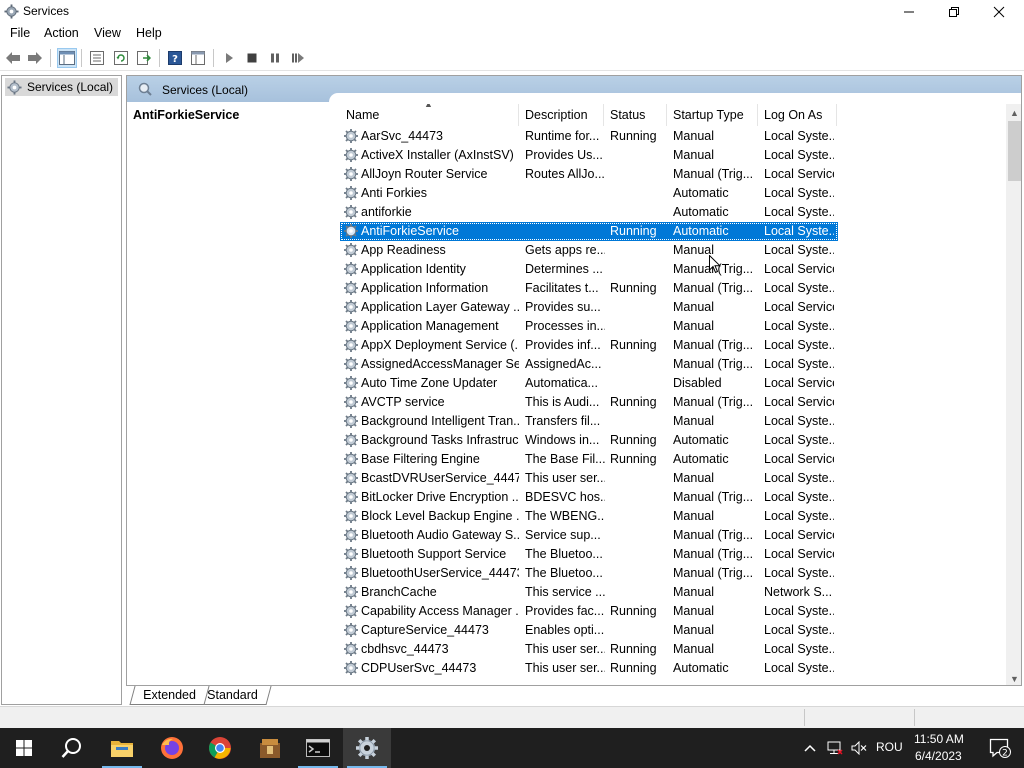 The height and width of the screenshot is (768, 1024). I want to click on column-startup-type-label: Startup Type, so click(708, 115).